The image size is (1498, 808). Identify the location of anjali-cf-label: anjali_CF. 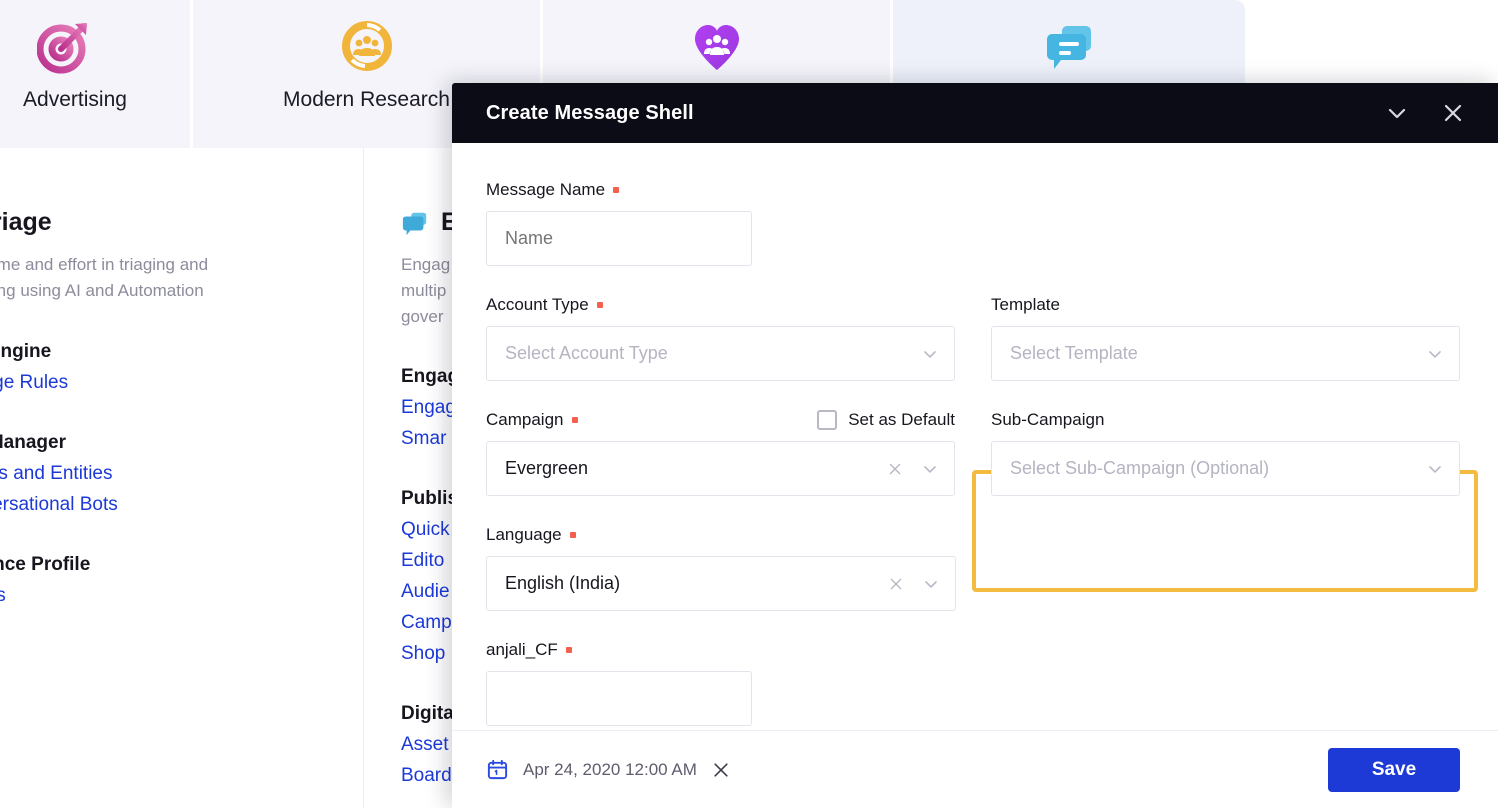
(721, 650).